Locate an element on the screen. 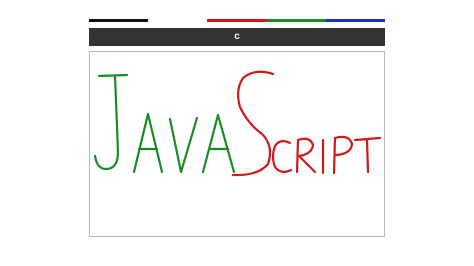 The image size is (474, 266). stroke-p is located at coordinates (343, 155).